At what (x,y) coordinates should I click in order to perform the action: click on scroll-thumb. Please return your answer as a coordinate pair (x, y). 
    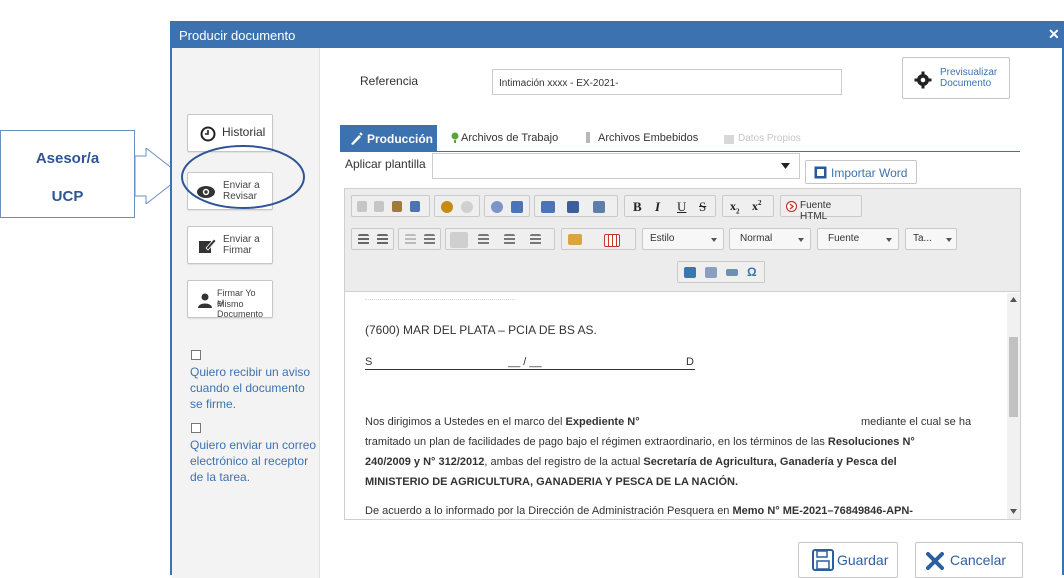
    Looking at the image, I should click on (1013, 377).